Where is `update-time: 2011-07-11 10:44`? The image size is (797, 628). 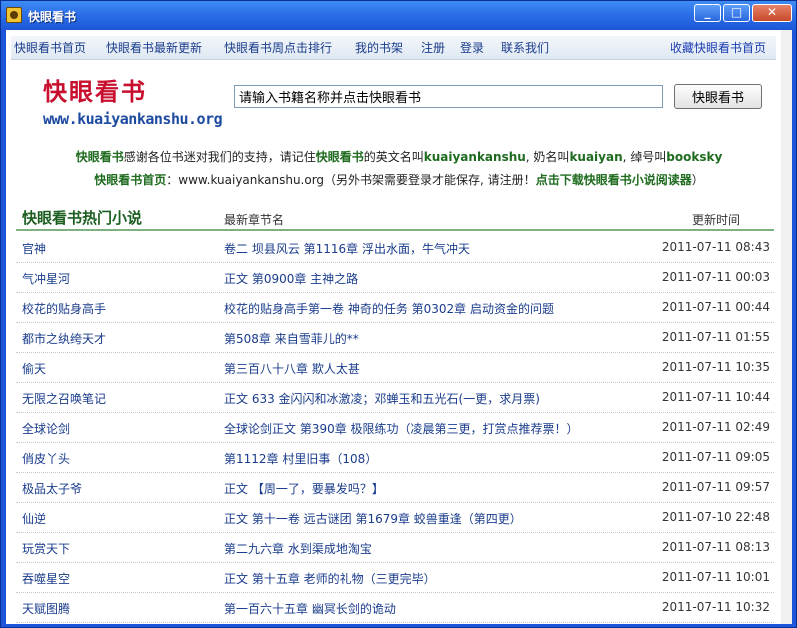 update-time: 2011-07-11 10:44 is located at coordinates (715, 397).